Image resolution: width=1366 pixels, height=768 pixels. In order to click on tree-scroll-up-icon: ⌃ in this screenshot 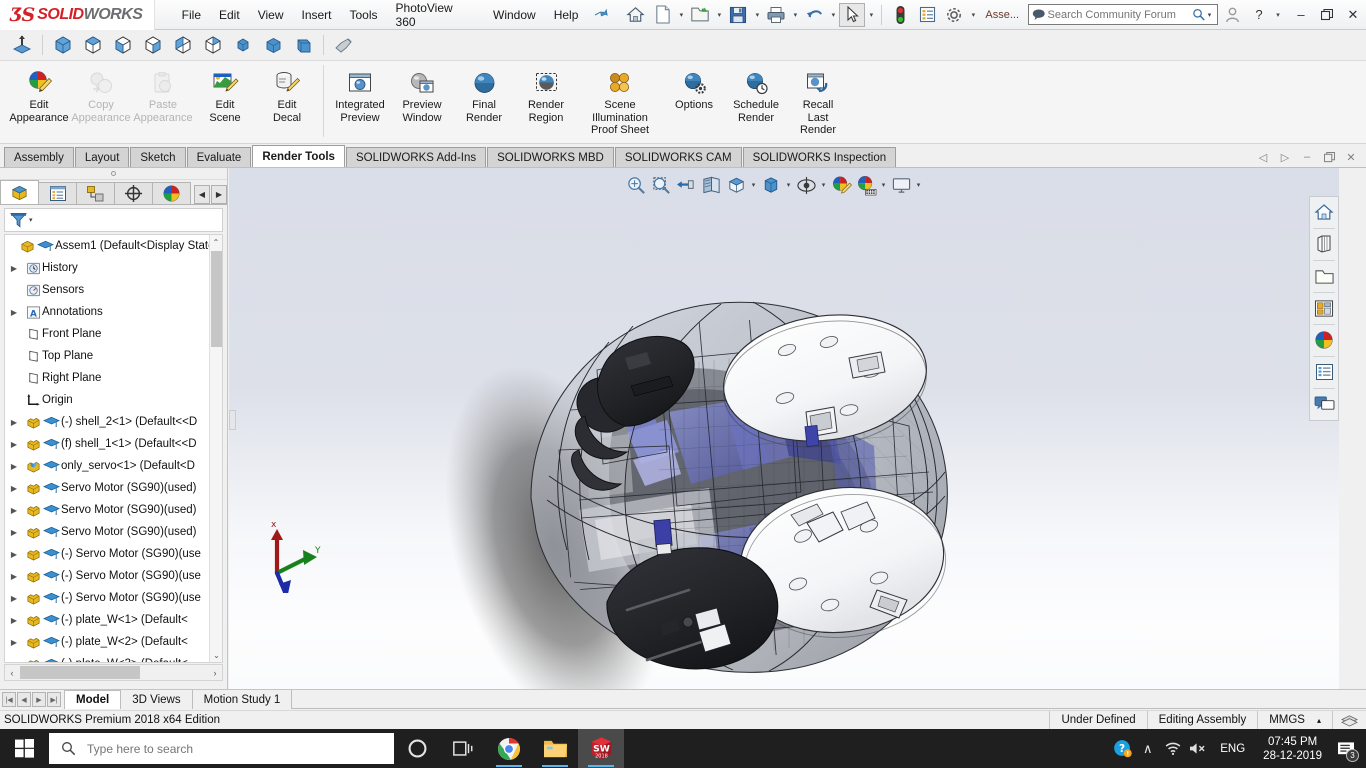, I will do `click(216, 242)`.